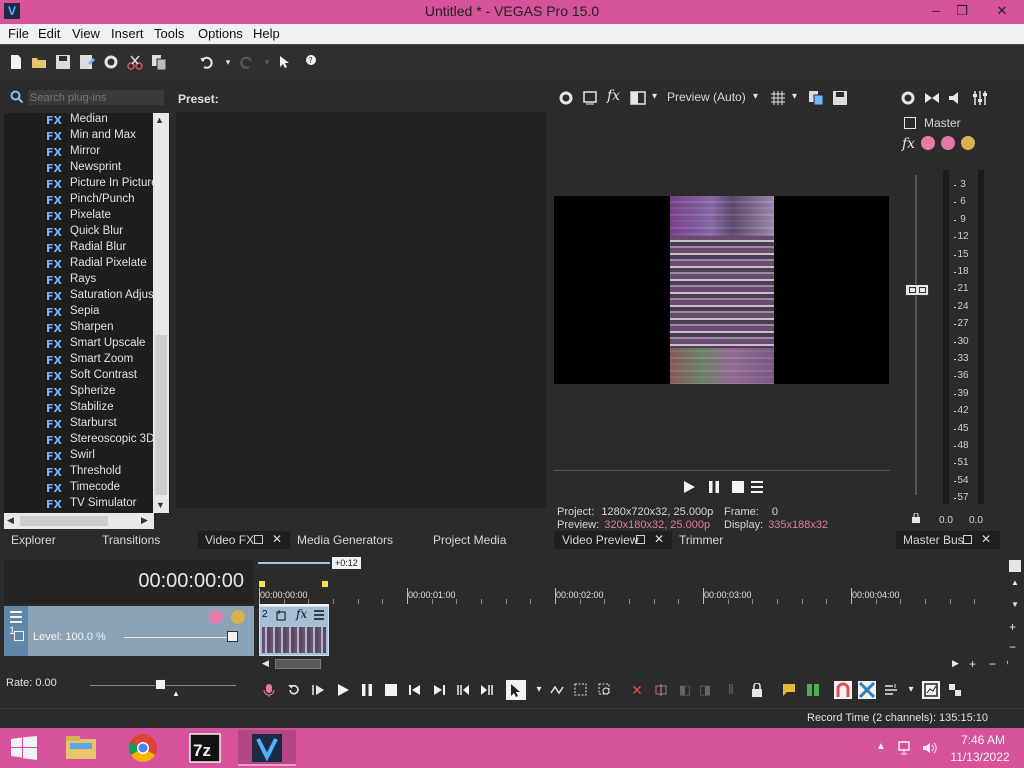 This screenshot has width=1024, height=768. What do you see at coordinates (605, 690) in the screenshot?
I see `zoom-tool-transport-icon` at bounding box center [605, 690].